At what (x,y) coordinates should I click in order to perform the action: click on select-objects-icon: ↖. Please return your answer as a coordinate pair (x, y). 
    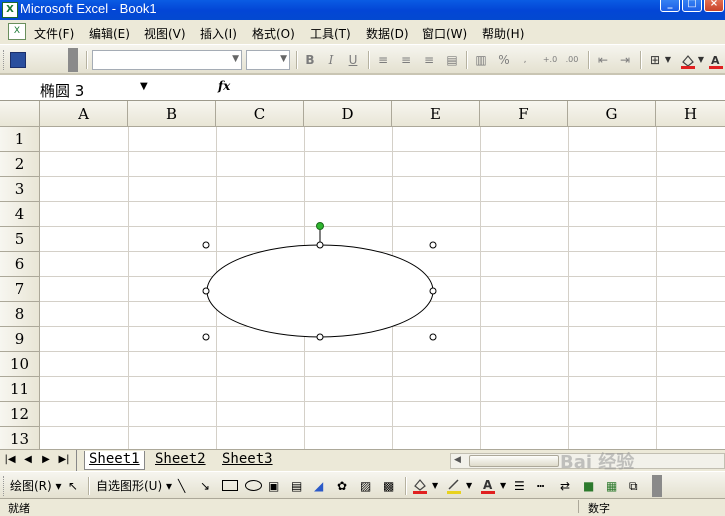
    Looking at the image, I should click on (73, 486).